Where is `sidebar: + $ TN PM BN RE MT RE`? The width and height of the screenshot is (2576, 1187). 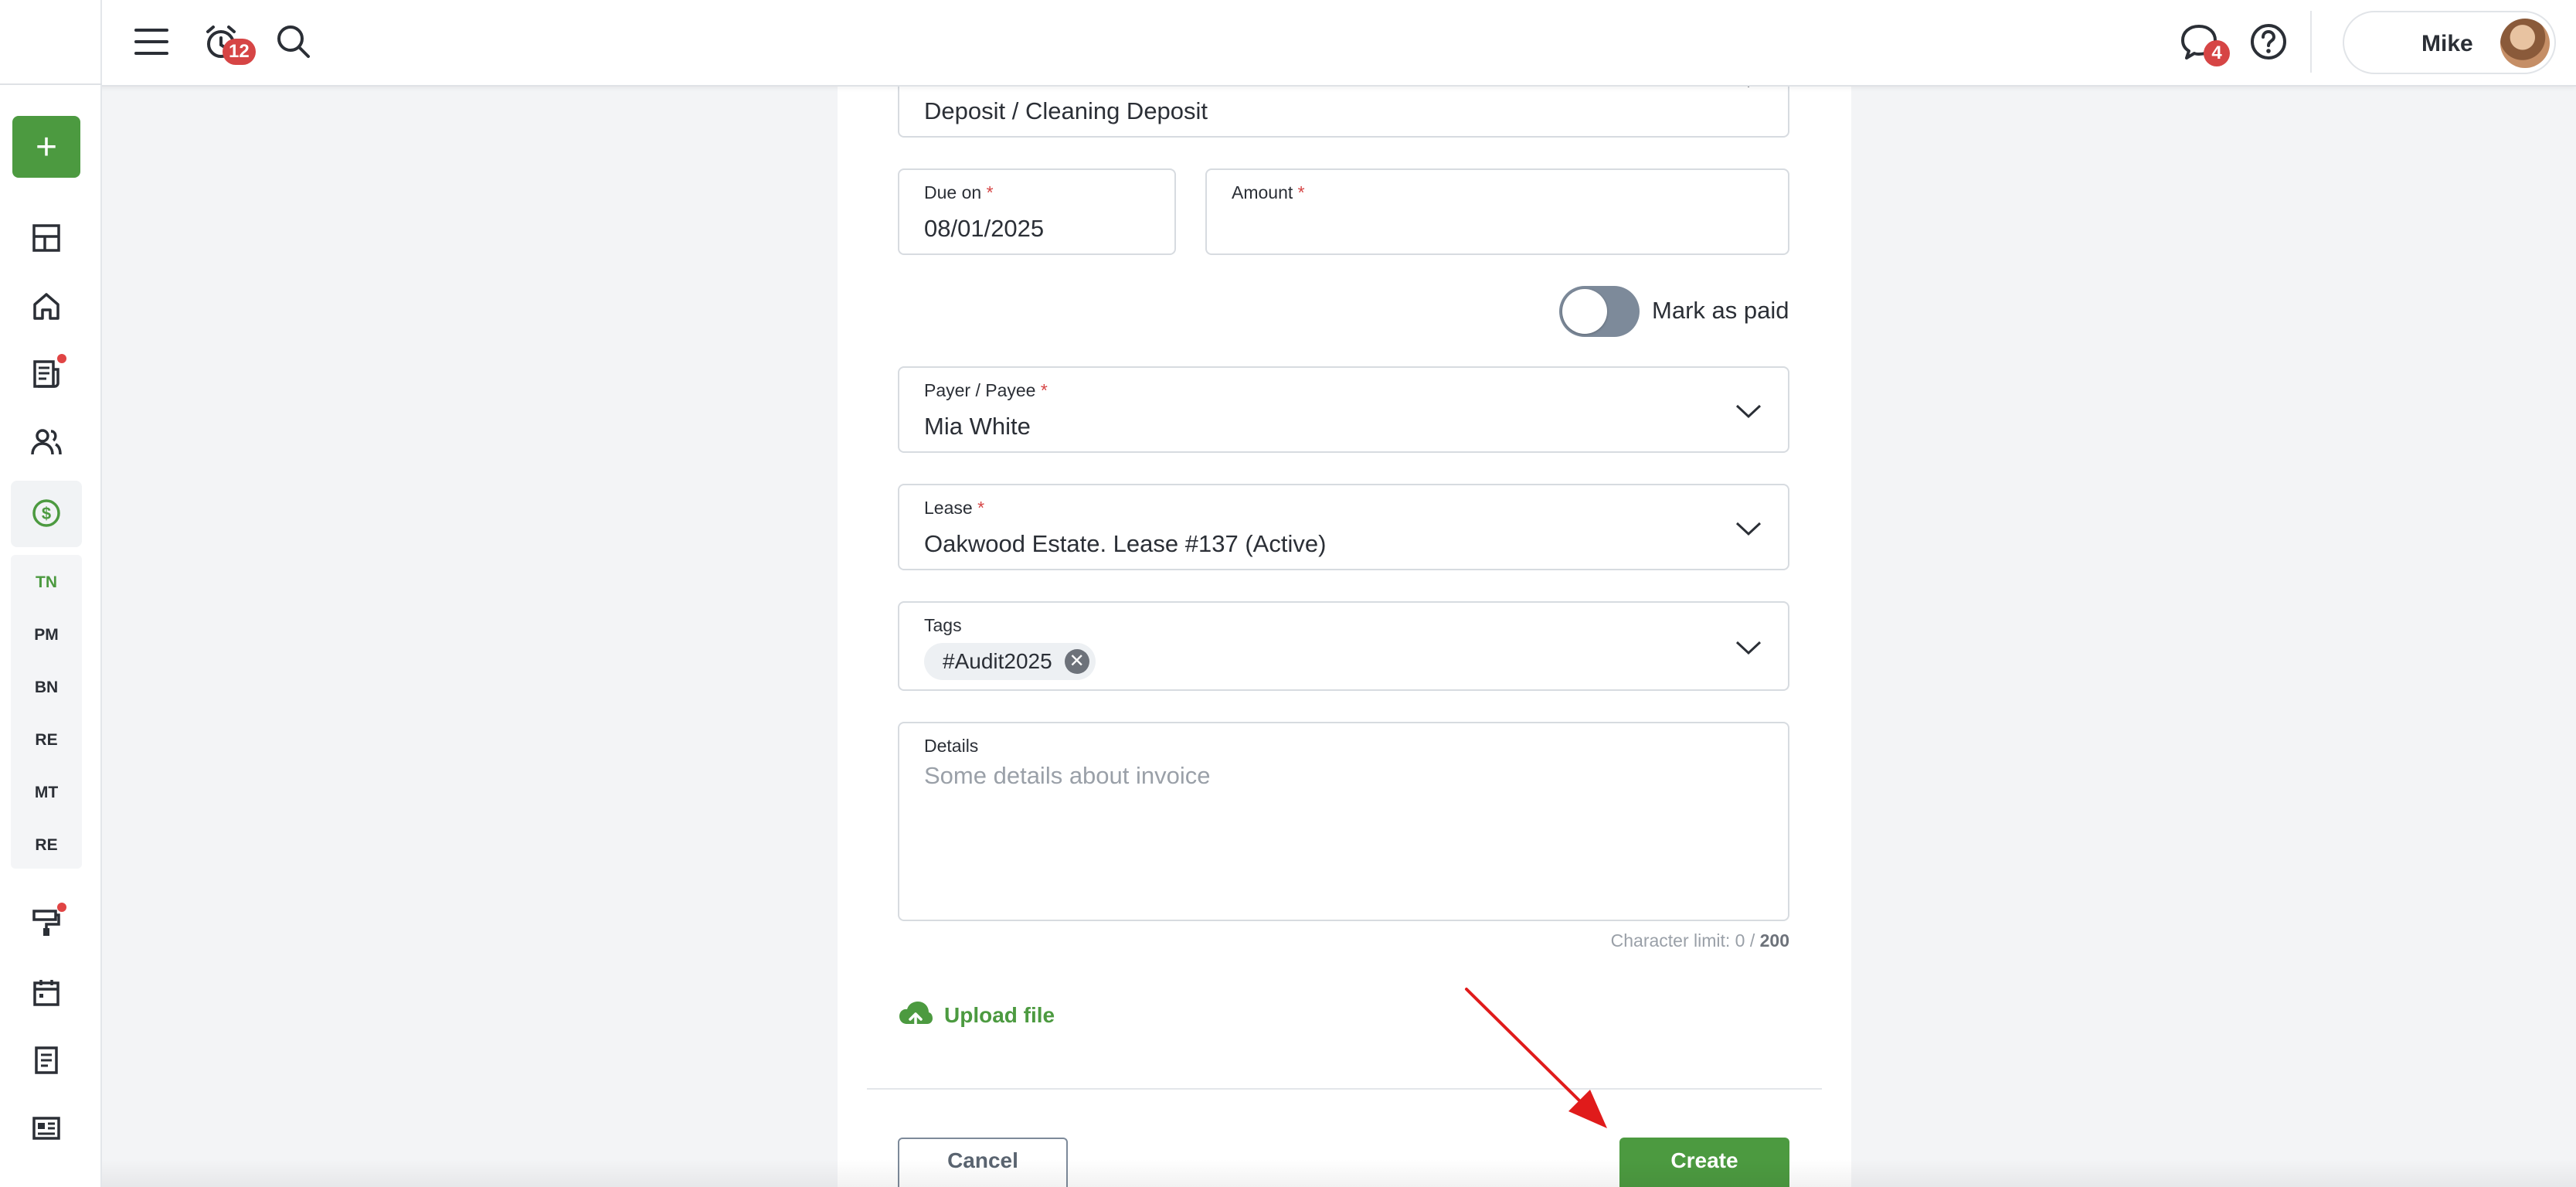
sidebar: + $ TN PM BN RE MT RE is located at coordinates (51, 593).